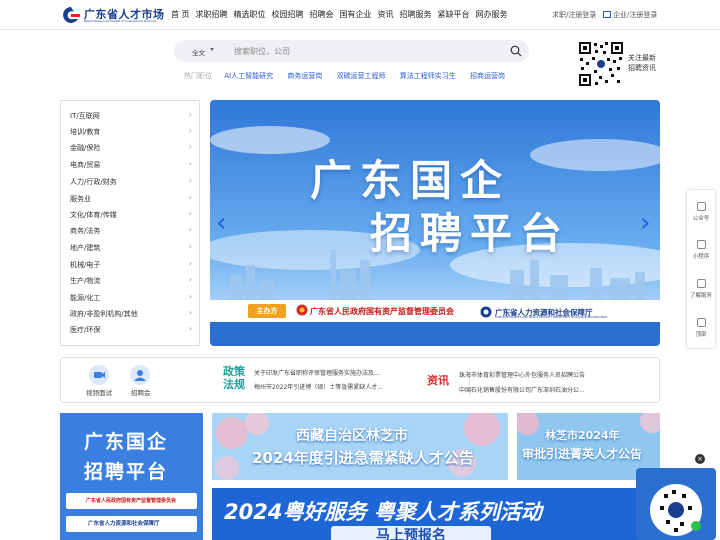 The image size is (720, 540). Describe the element at coordinates (212, 14) in the screenshot. I see `nav-job-seeking: 求职招聘` at that location.